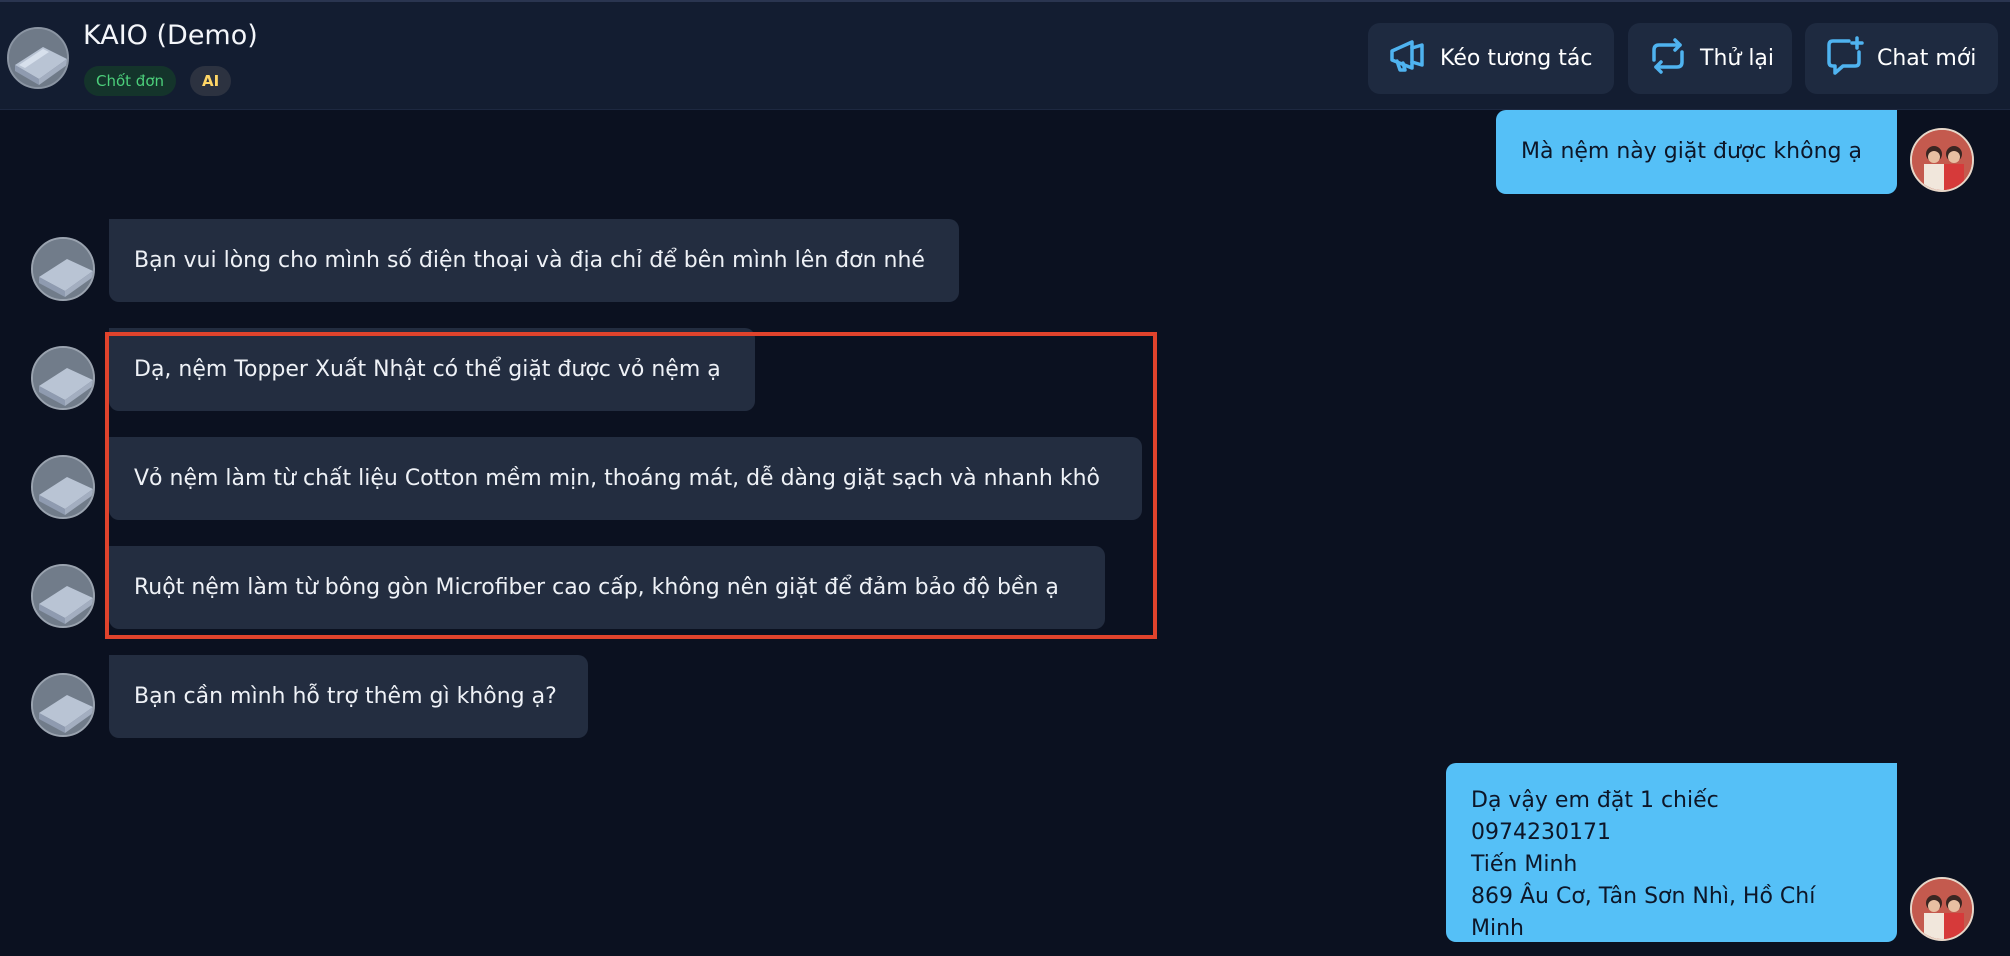  Describe the element at coordinates (1516, 58) in the screenshot. I see `keo-tuong-tac-label: Kéo tương tác` at that location.